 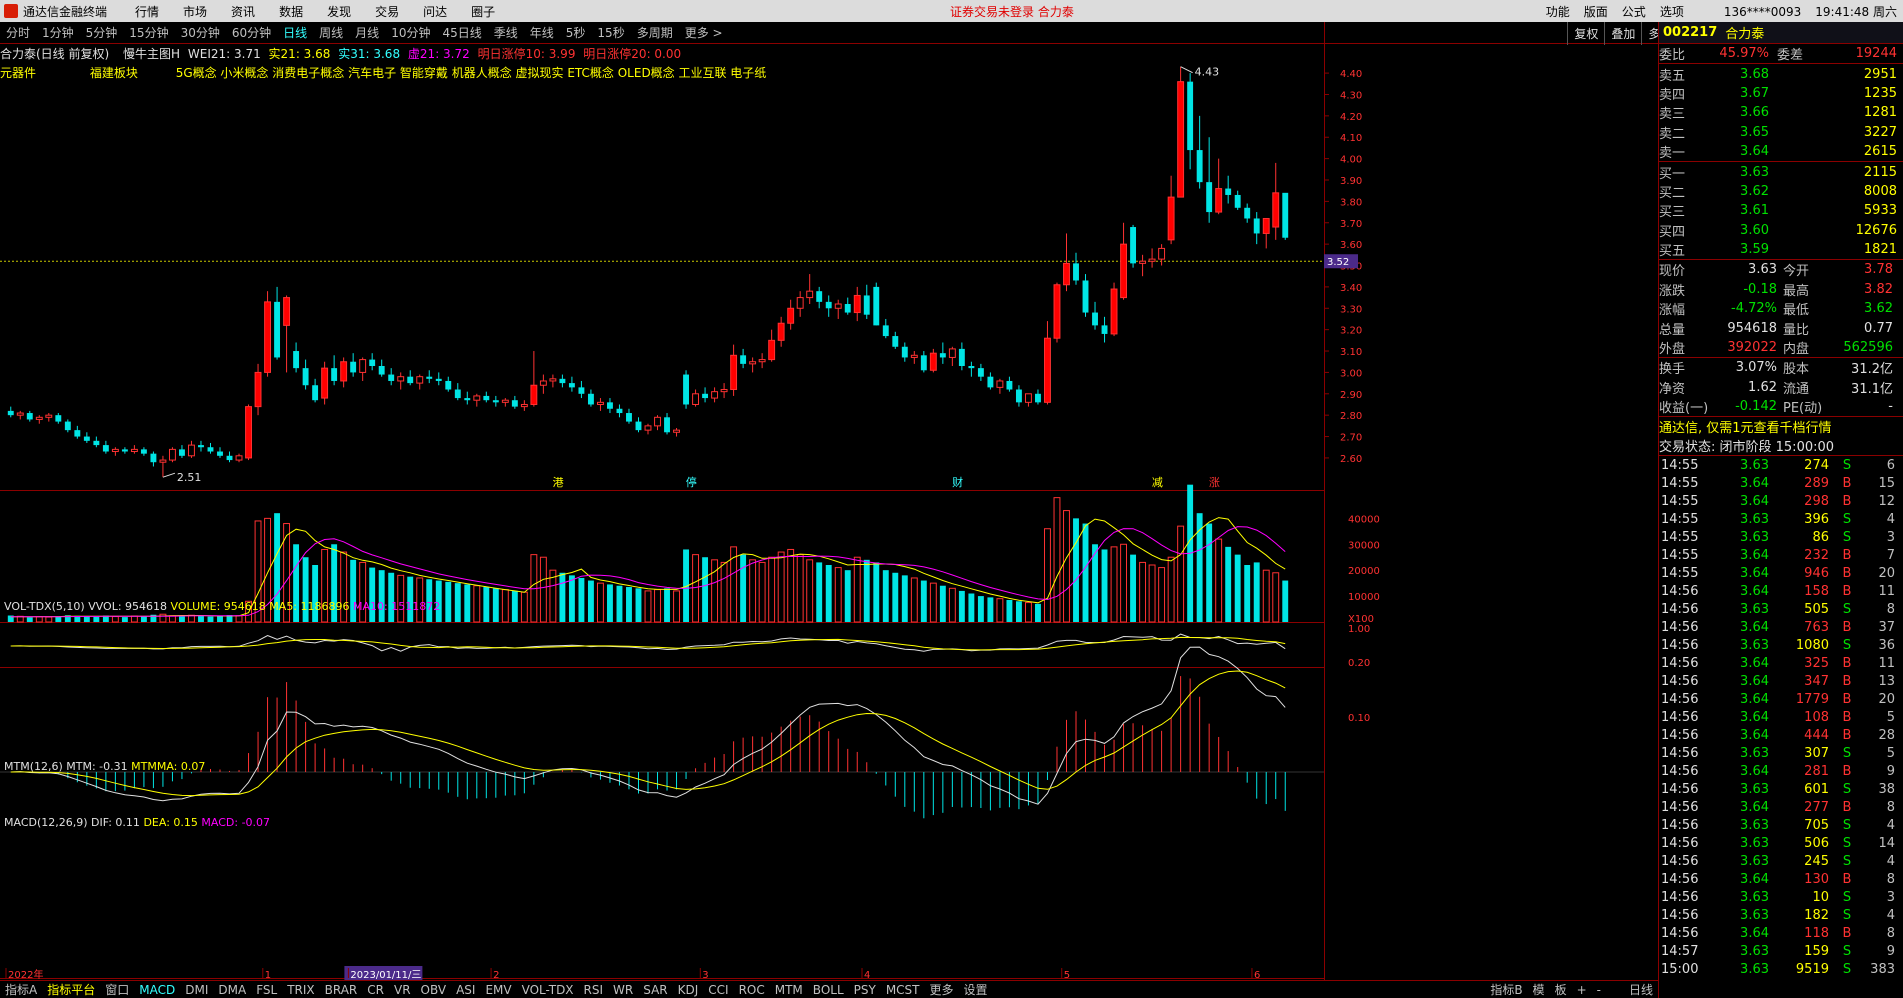 I want to click on stat-label: 总量, so click(x=1672, y=330).